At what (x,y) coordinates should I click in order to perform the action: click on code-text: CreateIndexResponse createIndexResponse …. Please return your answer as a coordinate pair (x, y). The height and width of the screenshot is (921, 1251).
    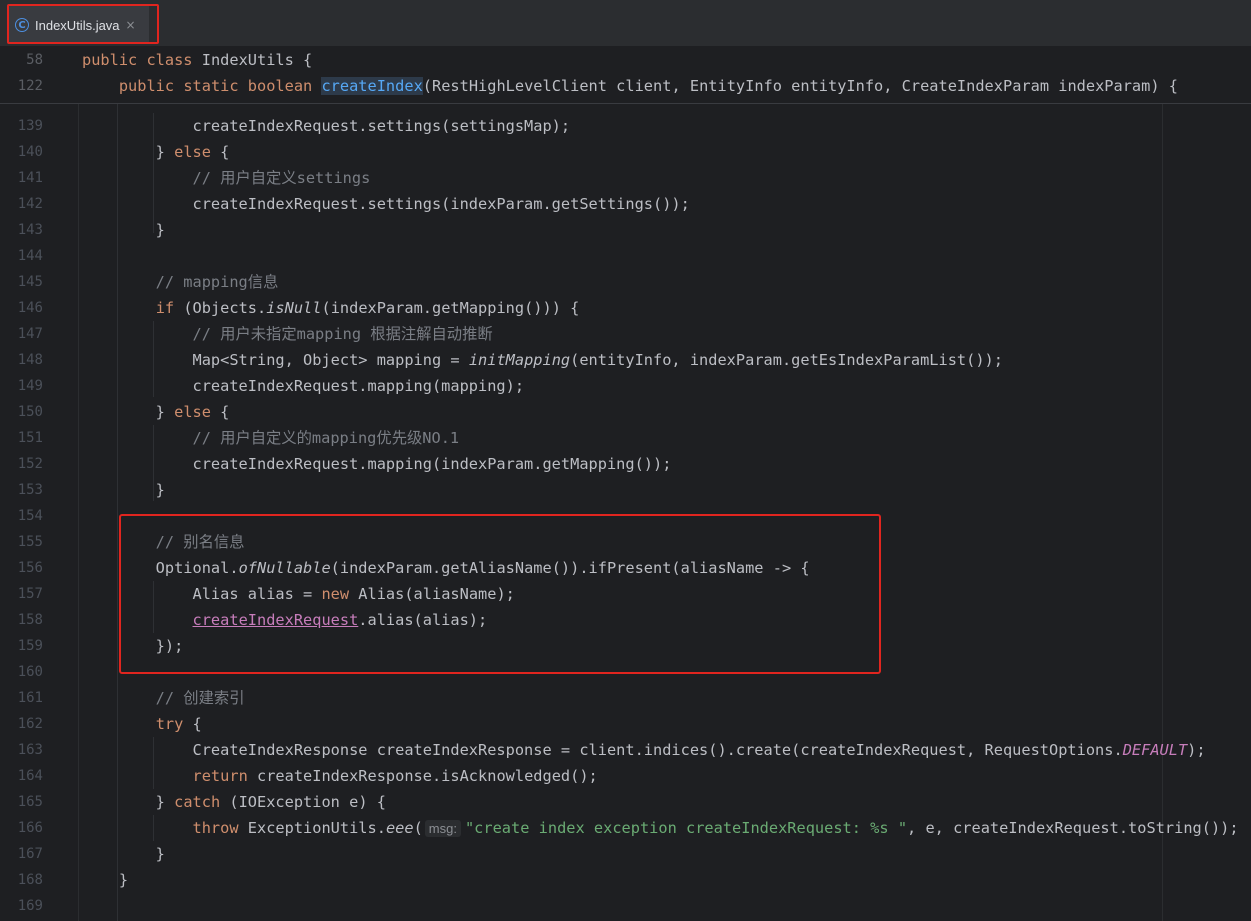
    Looking at the image, I should click on (644, 750).